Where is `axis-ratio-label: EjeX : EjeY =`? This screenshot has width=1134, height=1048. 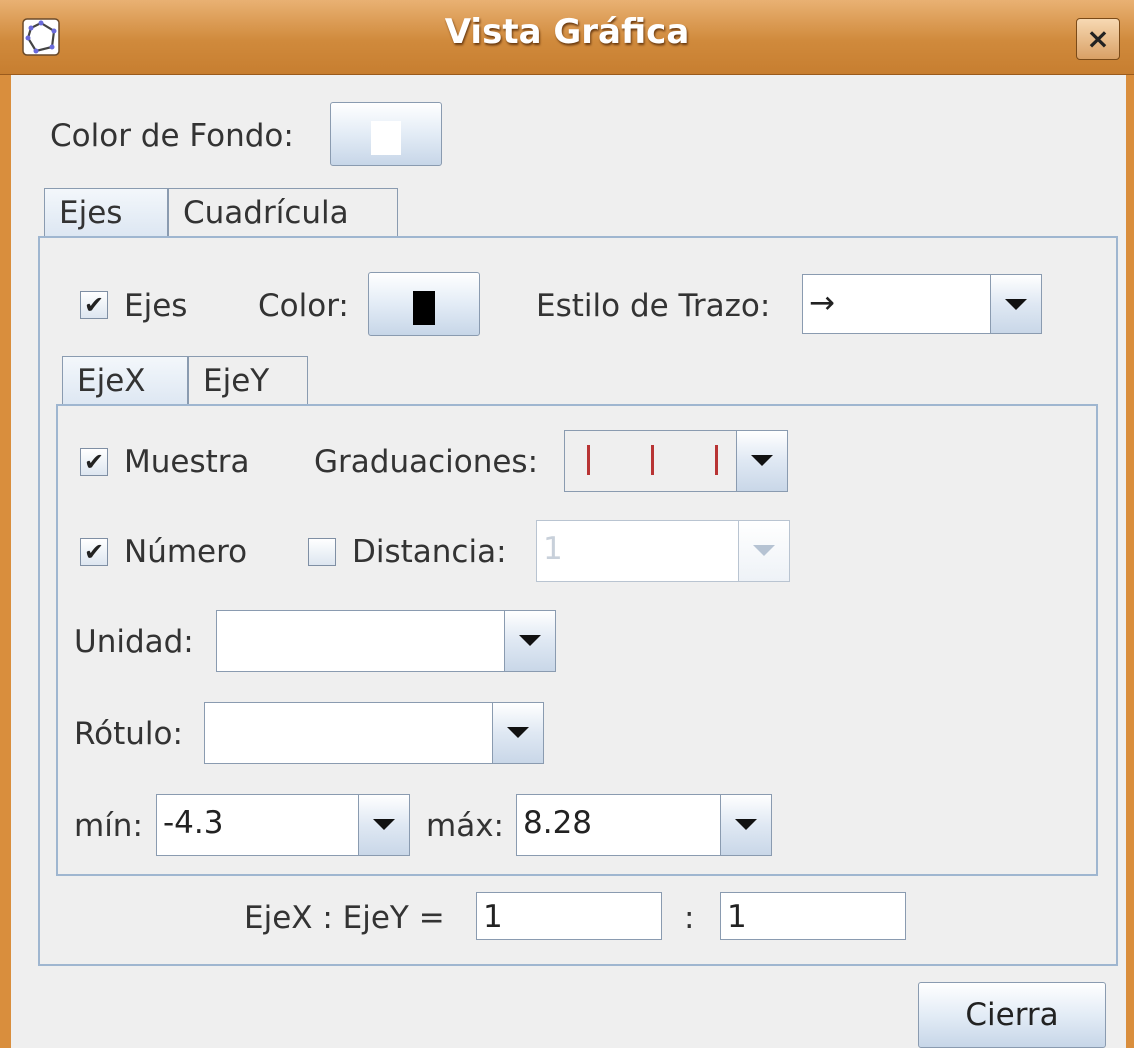
axis-ratio-label: EjeX : EjeY = is located at coordinates (344, 918).